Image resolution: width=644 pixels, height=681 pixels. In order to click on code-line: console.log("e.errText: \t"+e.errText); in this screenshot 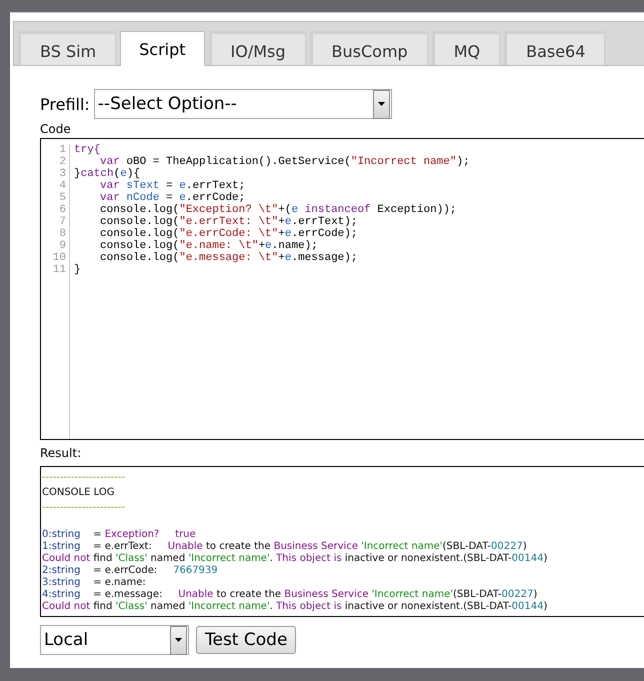, I will do `click(228, 222)`.